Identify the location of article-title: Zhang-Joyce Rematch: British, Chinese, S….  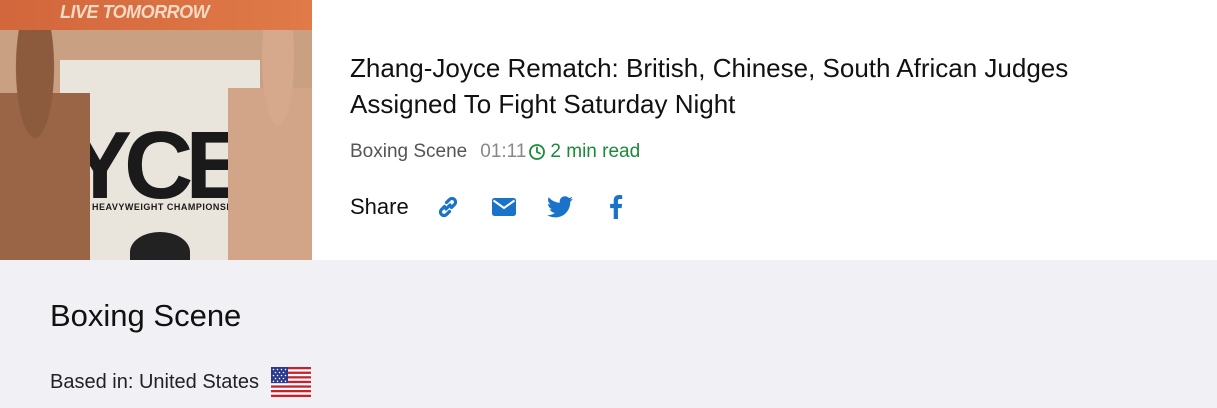
(760, 86).